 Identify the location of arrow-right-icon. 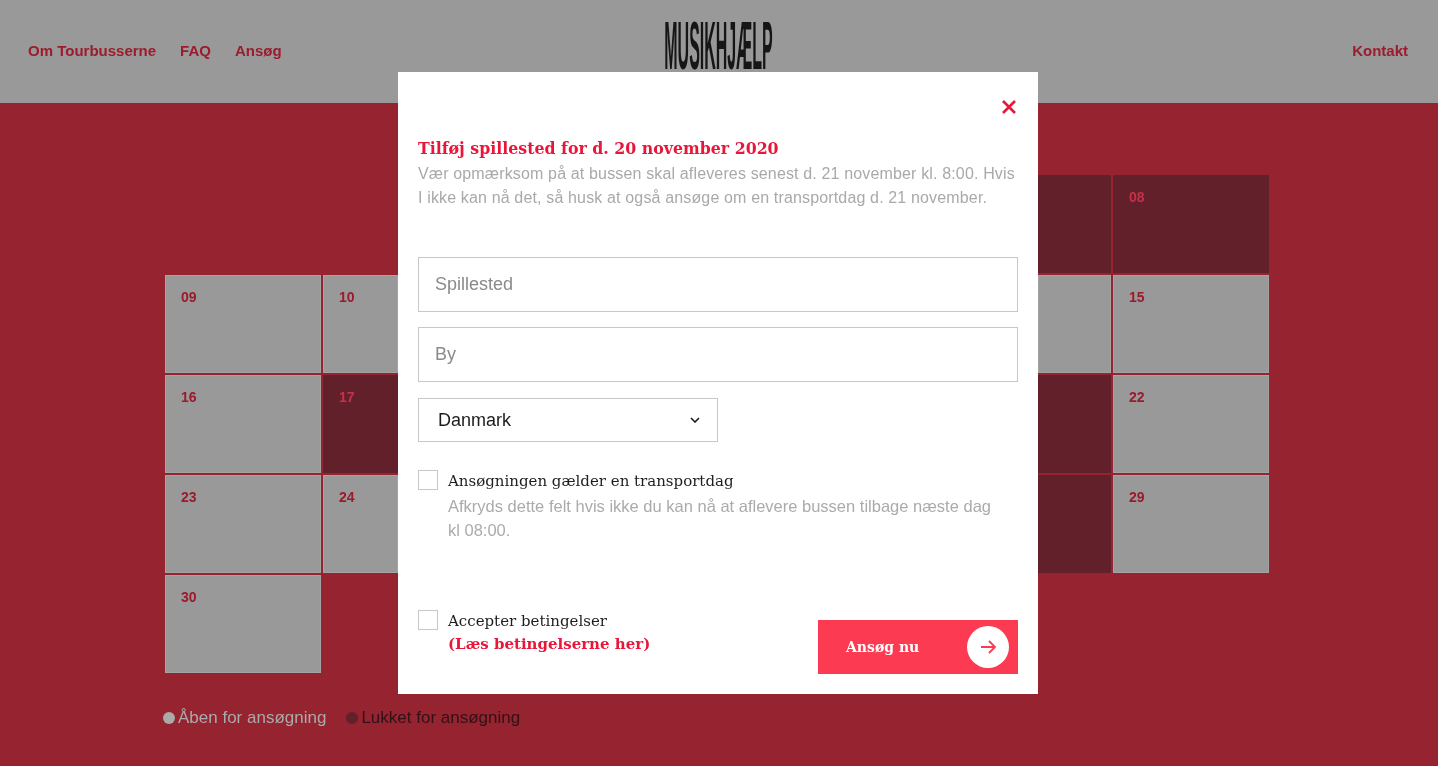
(988, 647).